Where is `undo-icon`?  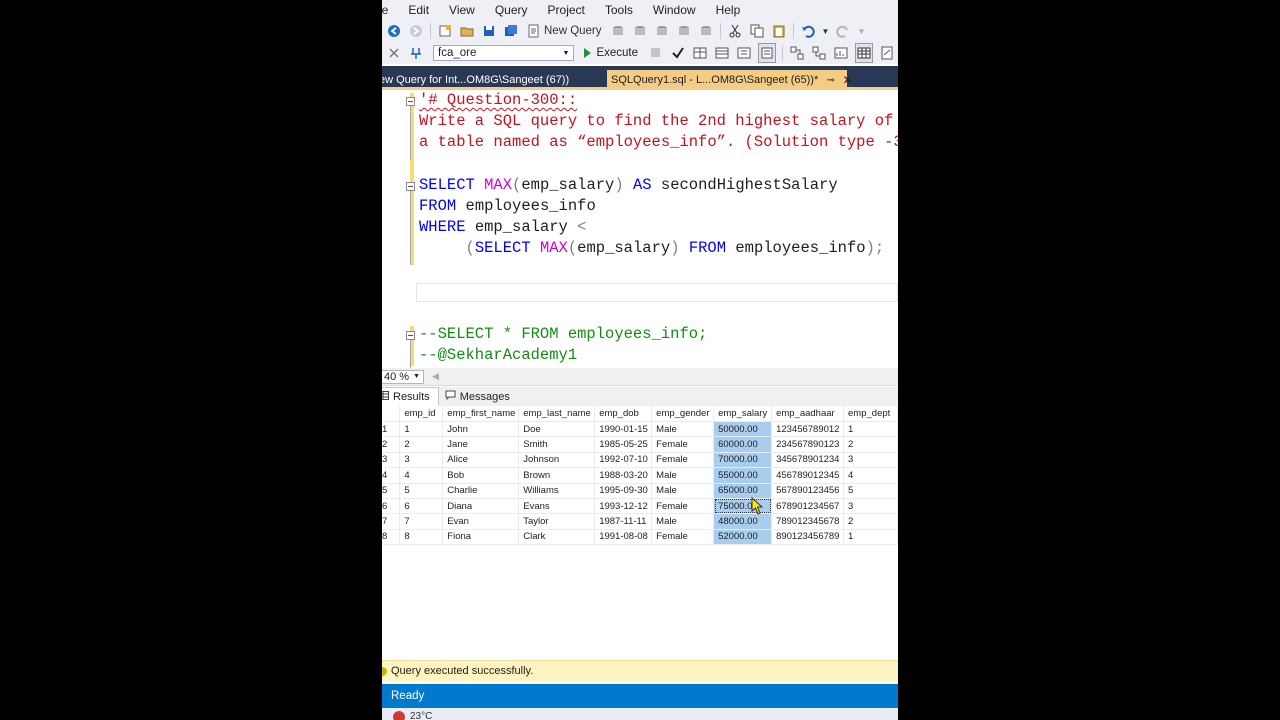
undo-icon is located at coordinates (808, 31).